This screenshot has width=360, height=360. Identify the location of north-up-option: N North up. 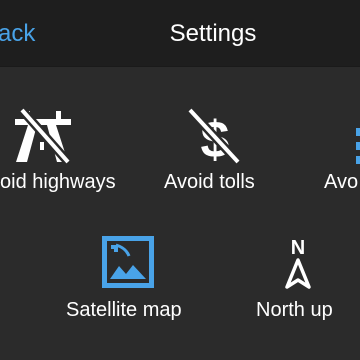
(300, 280).